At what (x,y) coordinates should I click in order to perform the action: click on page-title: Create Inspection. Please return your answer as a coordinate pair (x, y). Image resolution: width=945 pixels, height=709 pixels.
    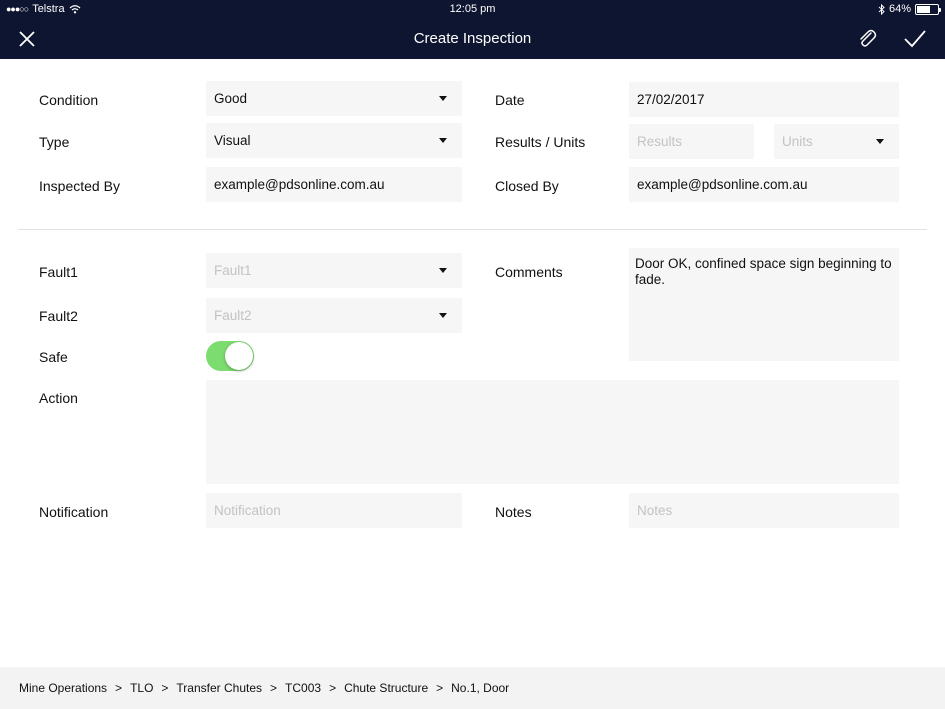
    Looking at the image, I should click on (472, 38).